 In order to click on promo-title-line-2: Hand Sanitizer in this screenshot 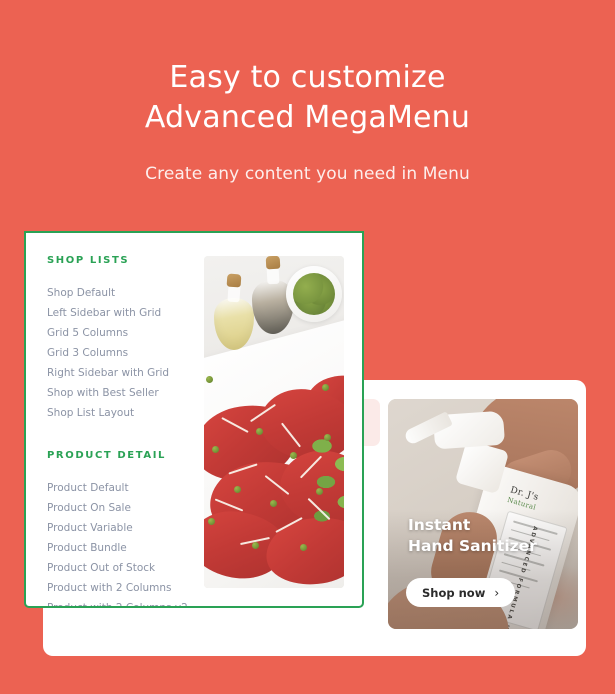, I will do `click(472, 546)`.